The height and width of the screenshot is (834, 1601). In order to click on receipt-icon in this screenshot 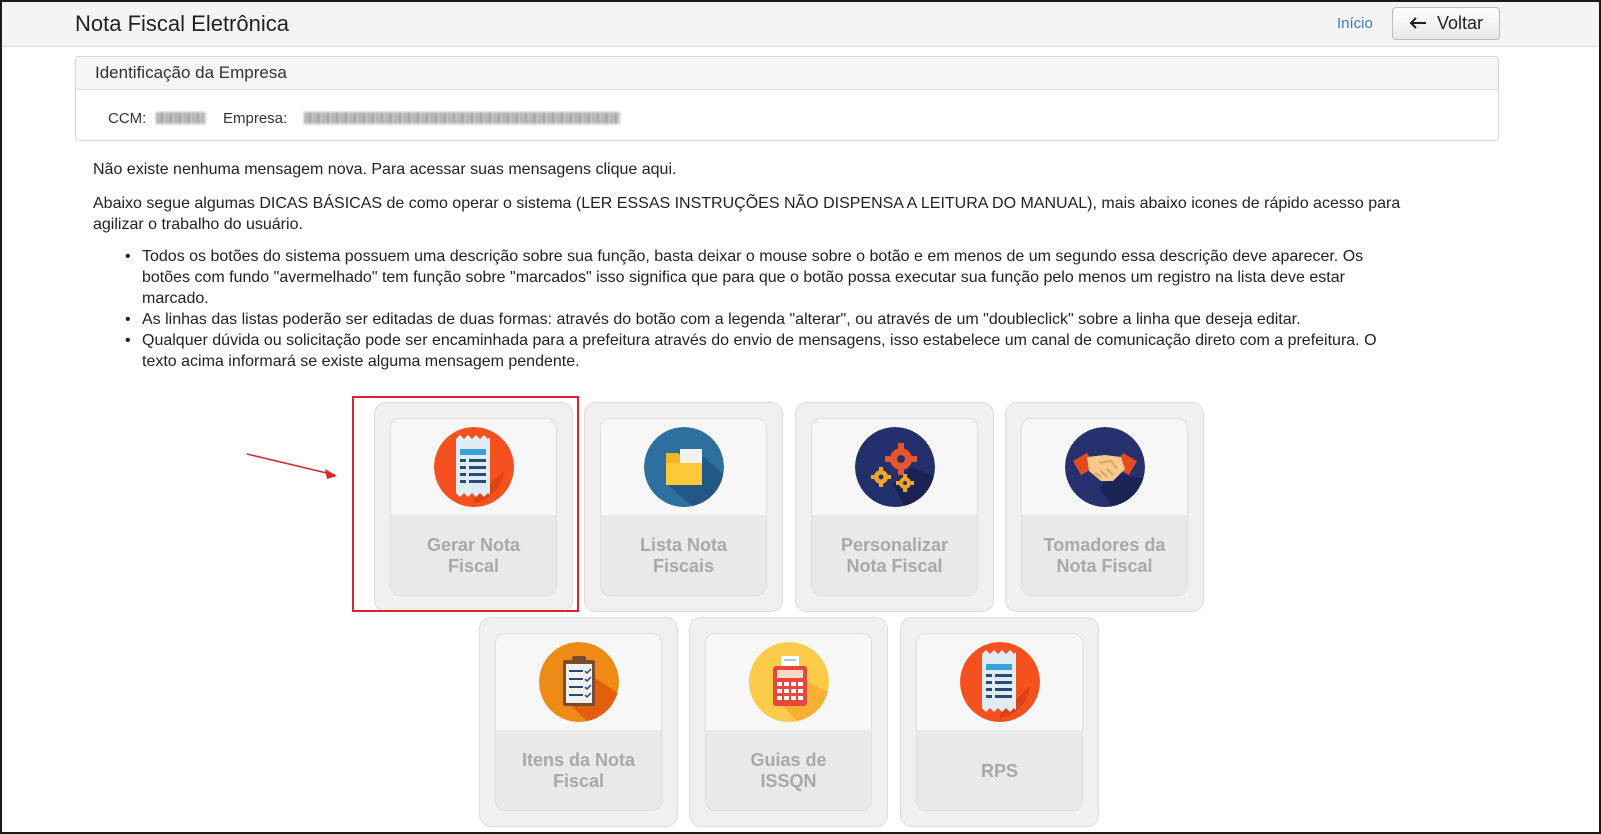, I will do `click(999, 682)`.